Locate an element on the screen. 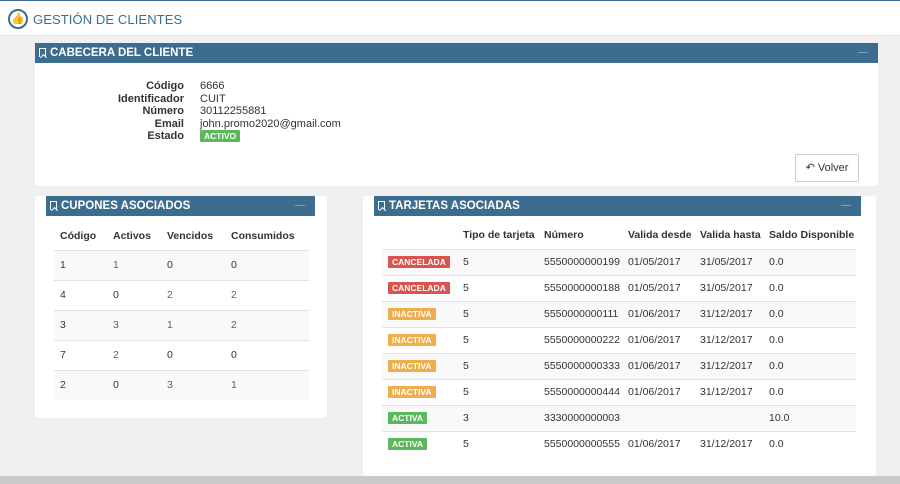  column-header: Número is located at coordinates (580, 236).